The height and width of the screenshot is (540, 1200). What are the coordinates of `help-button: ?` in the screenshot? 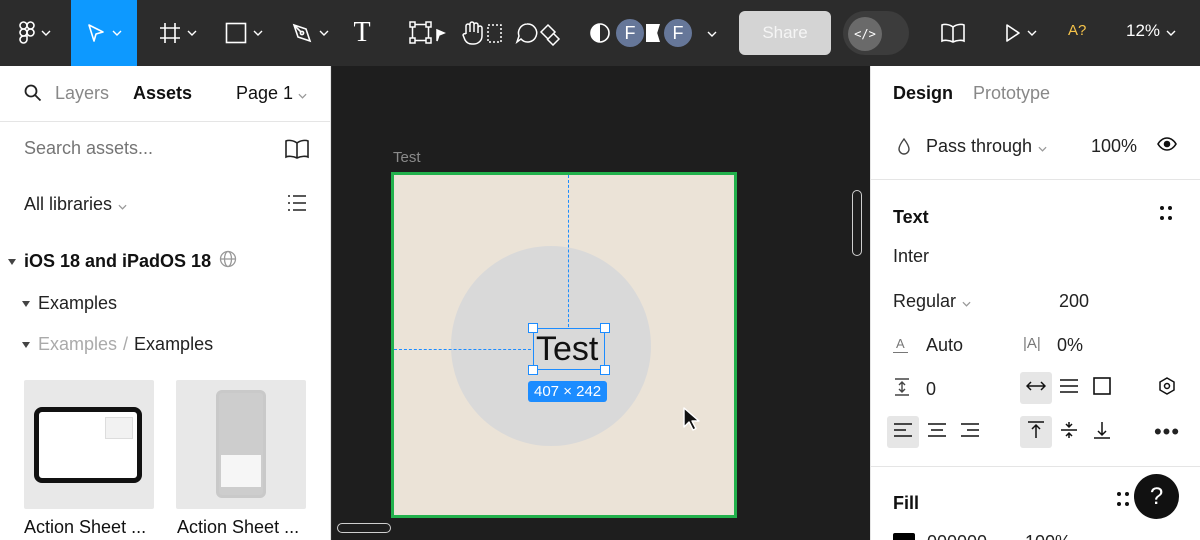 It's located at (1156, 496).